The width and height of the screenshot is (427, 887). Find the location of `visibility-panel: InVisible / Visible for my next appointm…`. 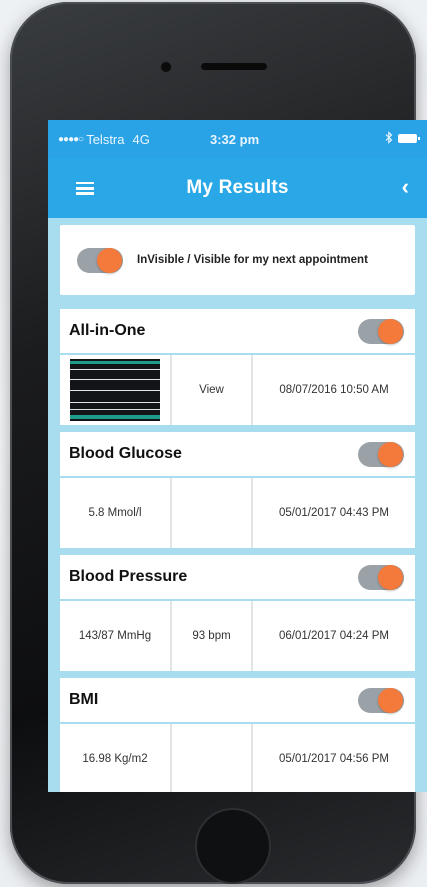

visibility-panel: InVisible / Visible for my next appointm… is located at coordinates (237, 260).